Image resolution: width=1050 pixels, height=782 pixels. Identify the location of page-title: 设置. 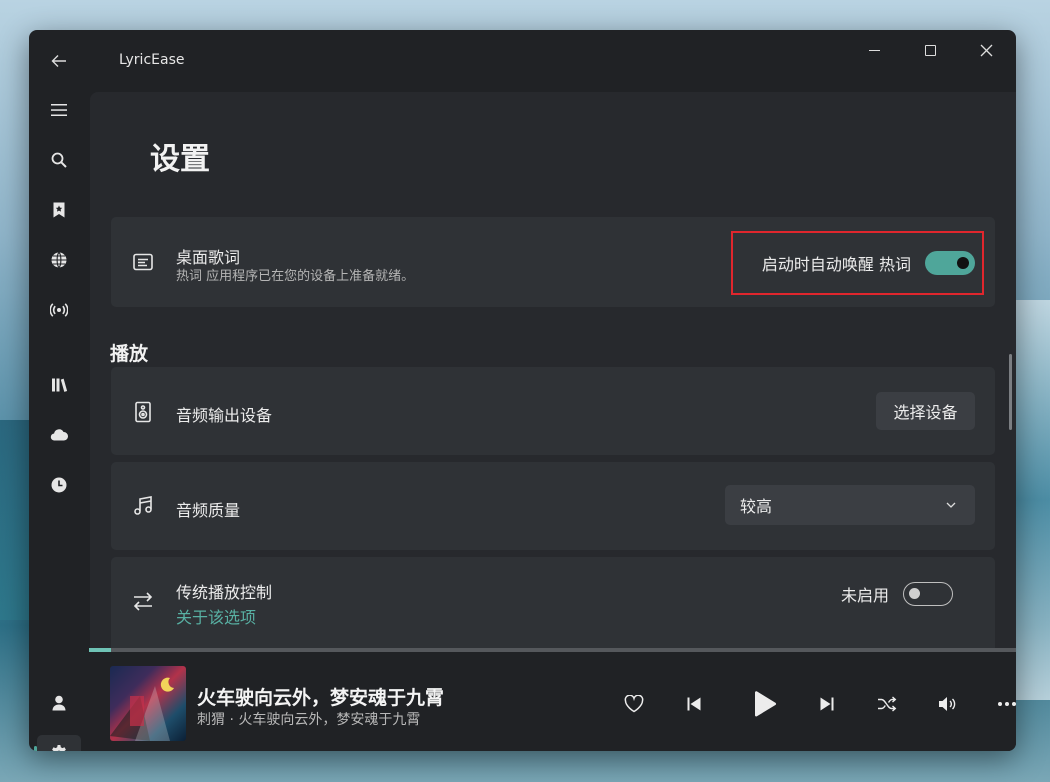
(180, 159).